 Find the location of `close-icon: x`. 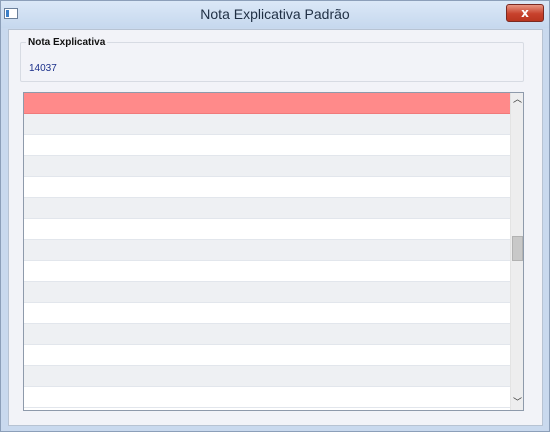

close-icon: x is located at coordinates (525, 13).